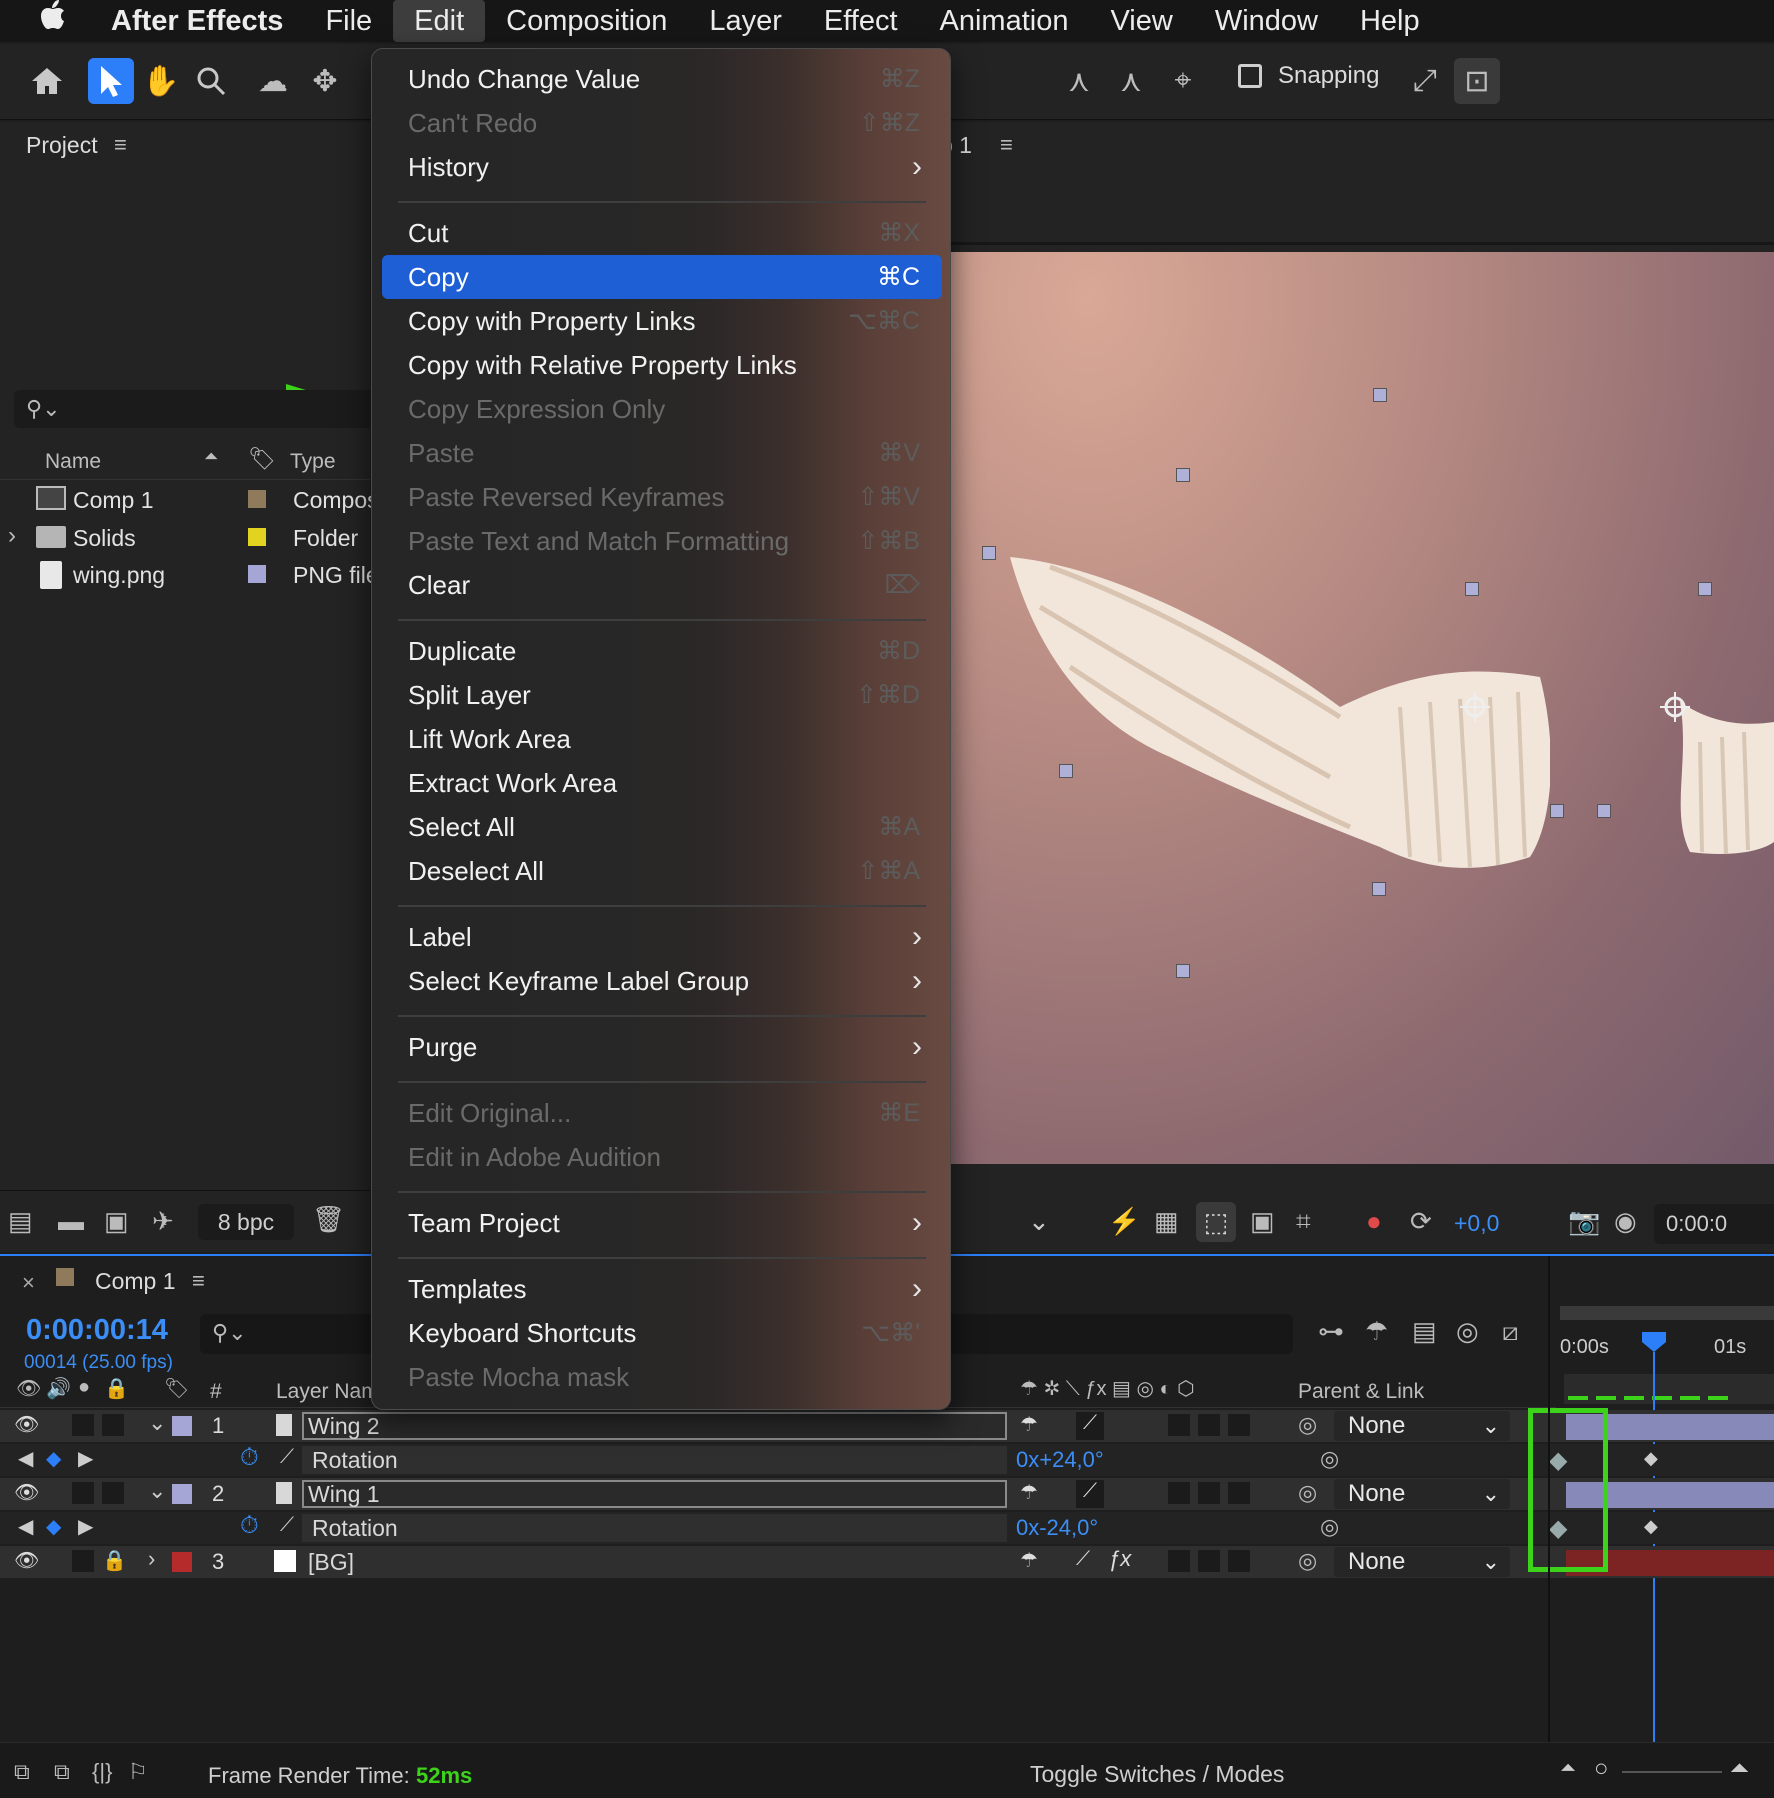  Describe the element at coordinates (189, 500) in the screenshot. I see `project-item: Comp 1 Compos` at that location.